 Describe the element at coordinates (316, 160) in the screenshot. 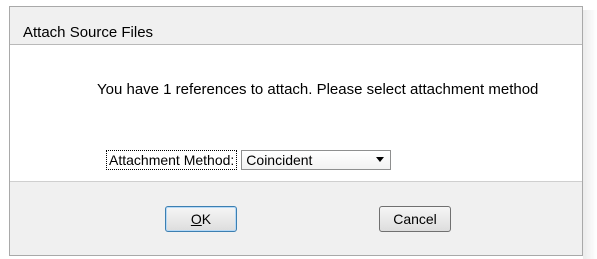

I see `attachment-method-dropdown: Coincident` at that location.